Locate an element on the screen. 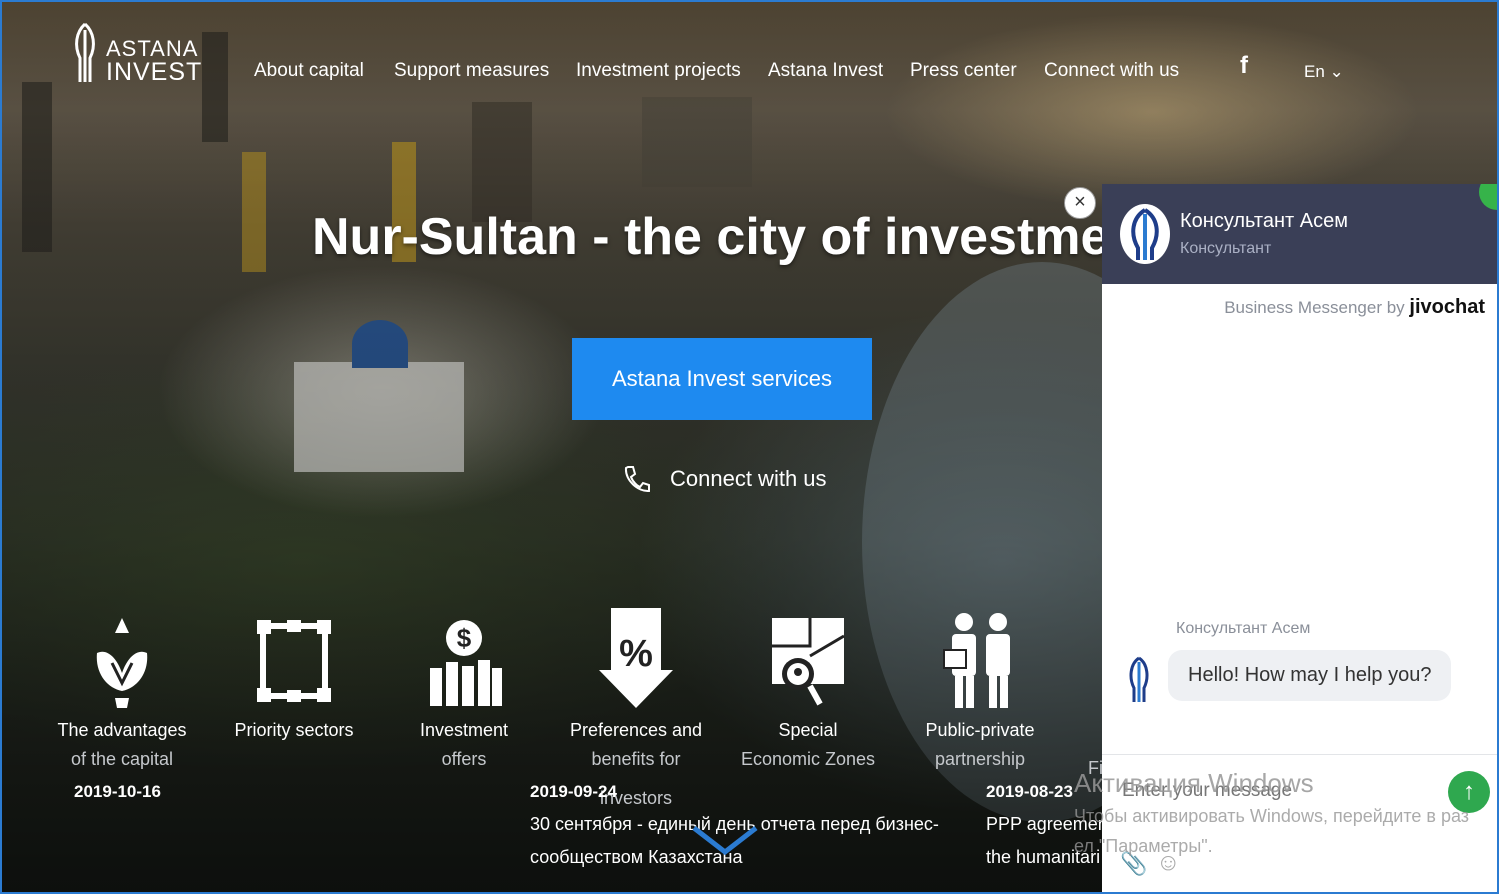  dollar-chart-icon: $ is located at coordinates (466, 663).